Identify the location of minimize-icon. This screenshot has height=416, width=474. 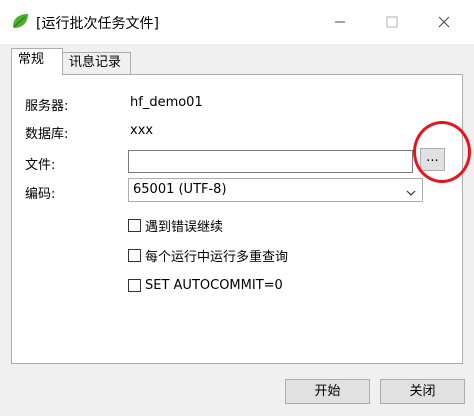
(340, 22).